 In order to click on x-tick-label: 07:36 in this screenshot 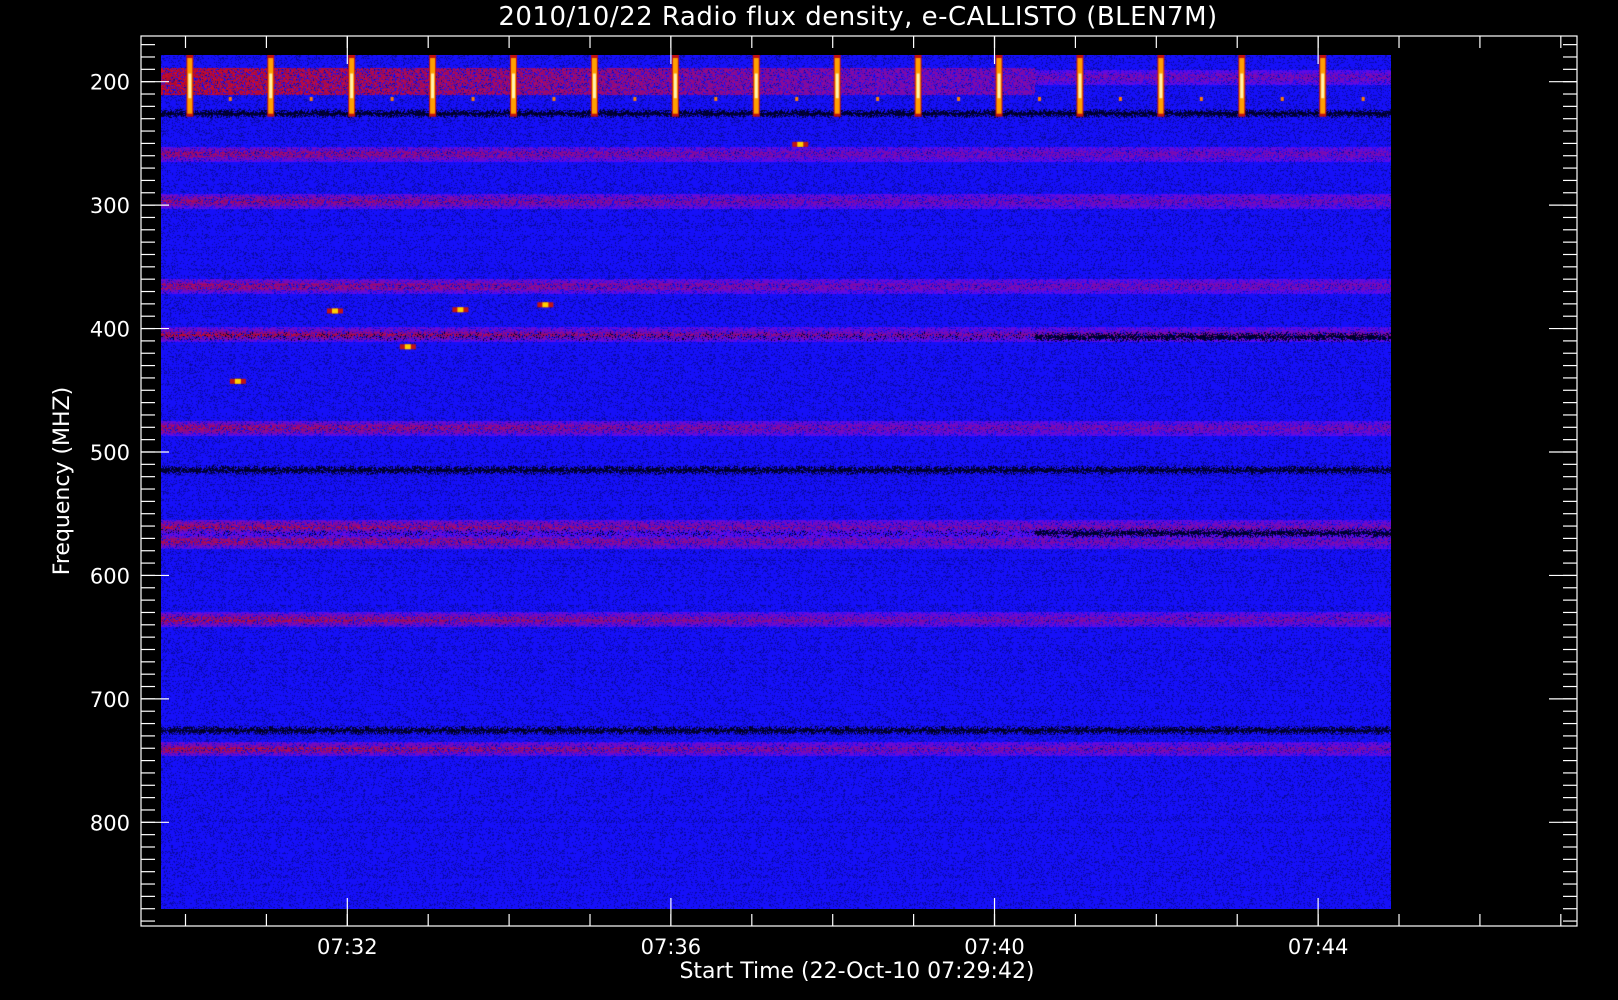, I will do `click(671, 947)`.